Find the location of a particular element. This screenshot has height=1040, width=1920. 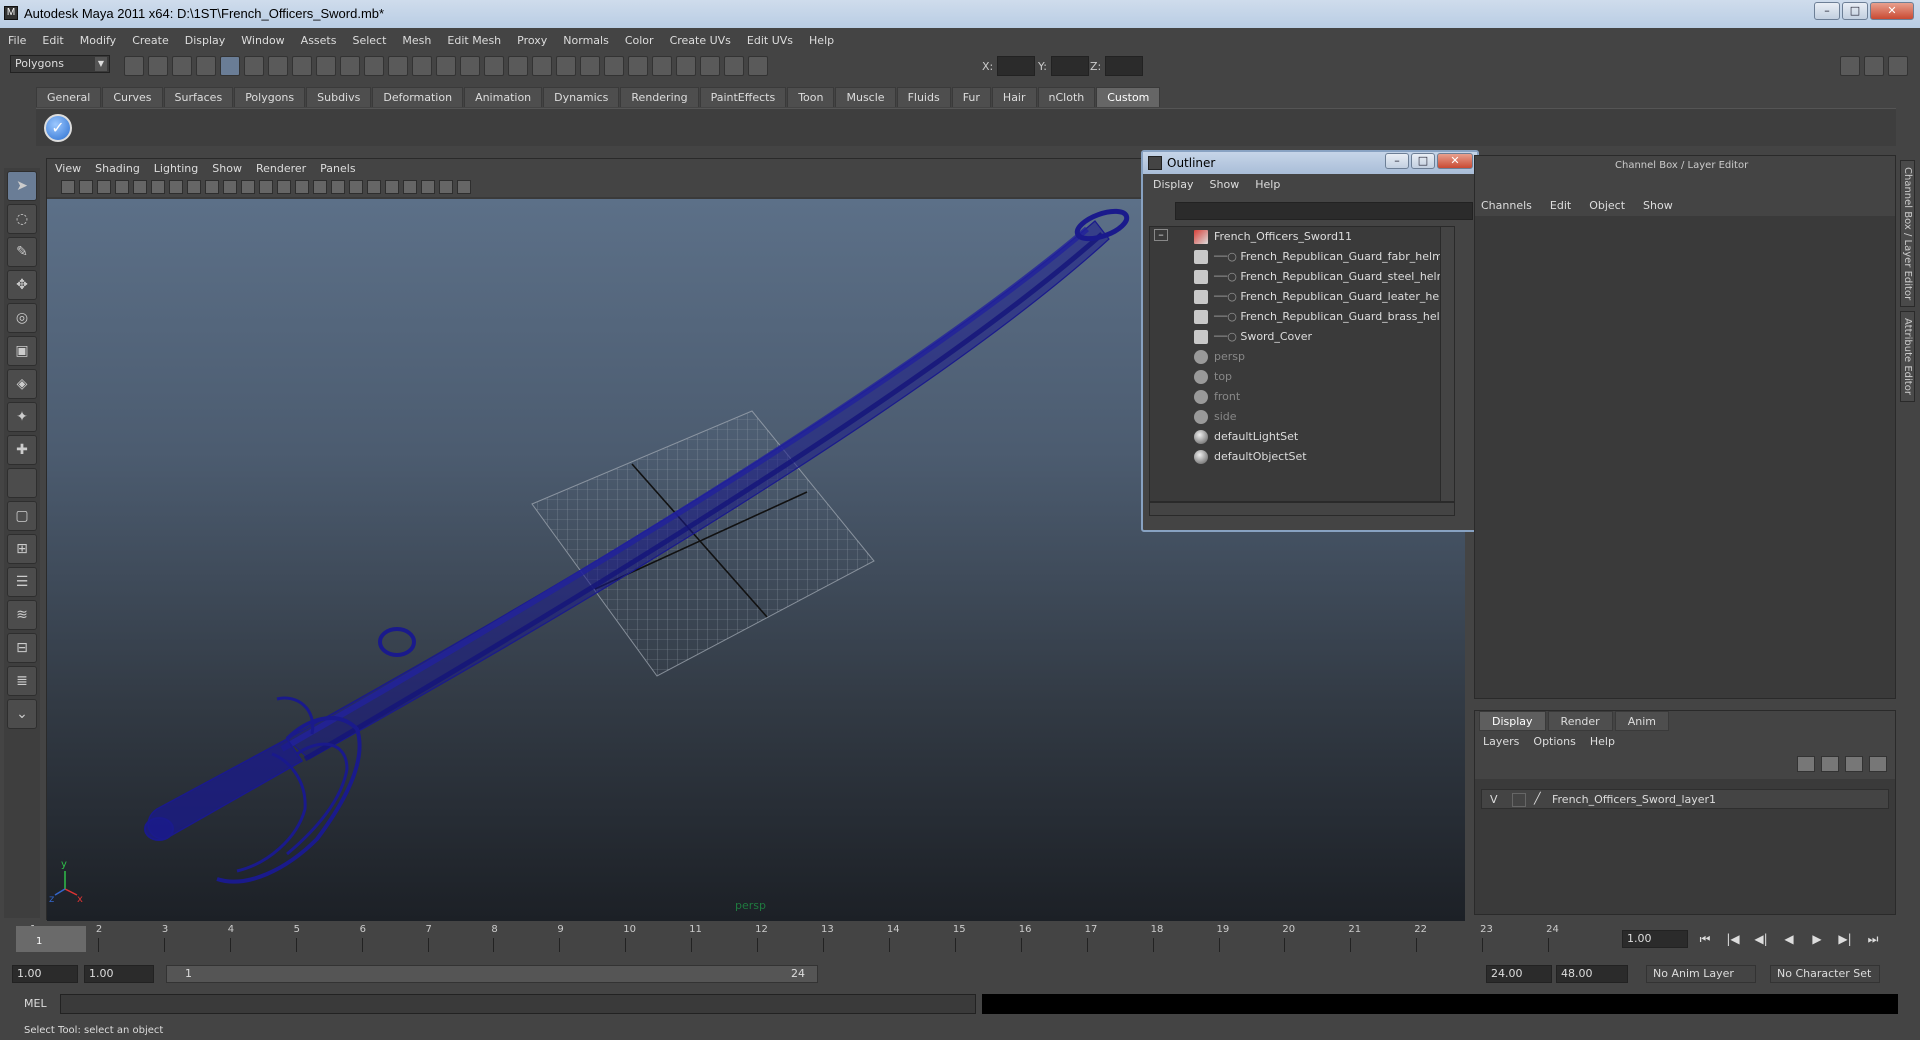

shelf-tab-animation: Animation is located at coordinates (503, 97).